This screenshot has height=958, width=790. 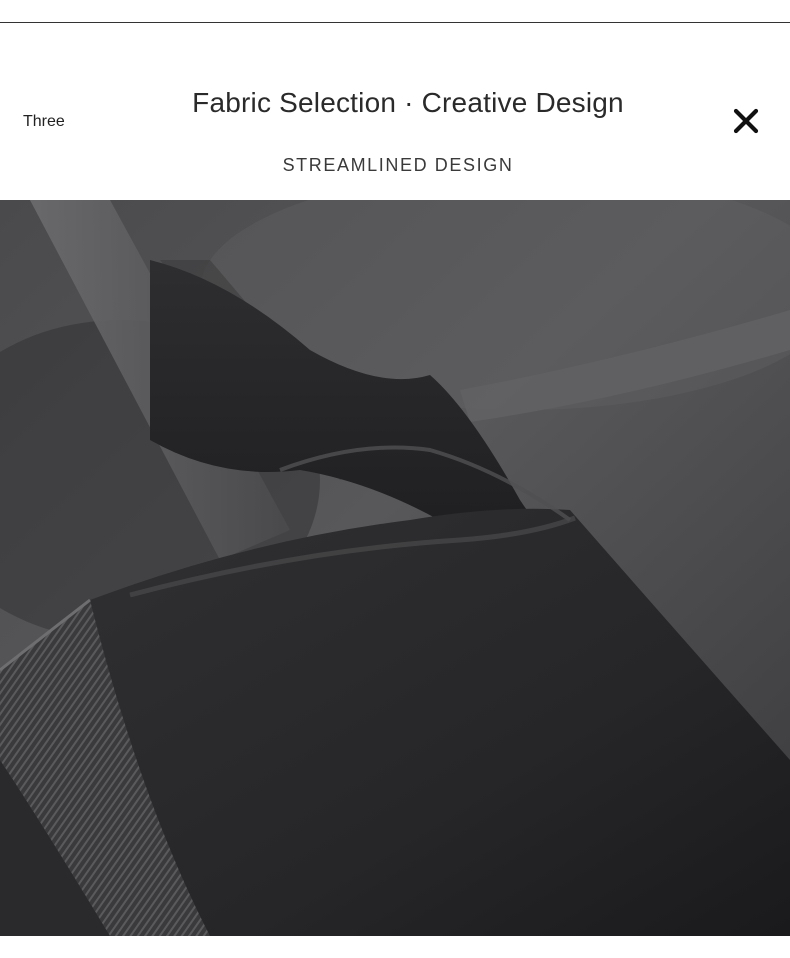 I want to click on top-divider, so click(x=395, y=22).